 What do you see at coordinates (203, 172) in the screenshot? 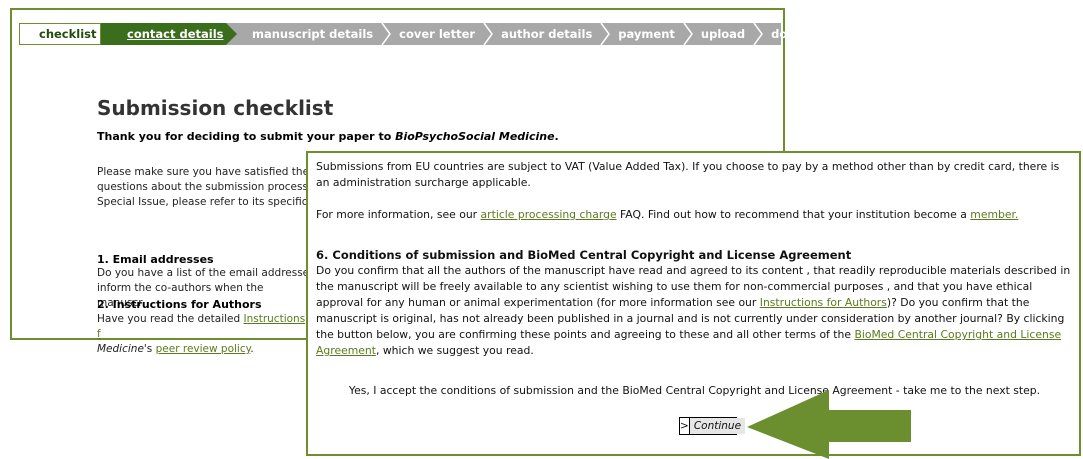
I see `intro-line: Please make sure you have satisfied the` at bounding box center [203, 172].